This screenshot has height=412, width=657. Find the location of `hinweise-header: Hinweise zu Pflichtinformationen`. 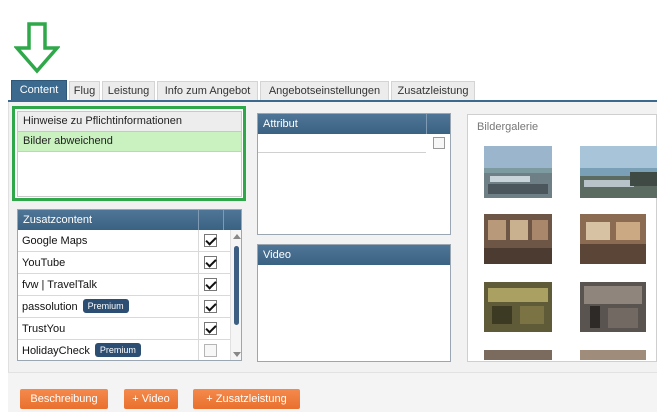

hinweise-header: Hinweise zu Pflichtinformationen is located at coordinates (129, 122).